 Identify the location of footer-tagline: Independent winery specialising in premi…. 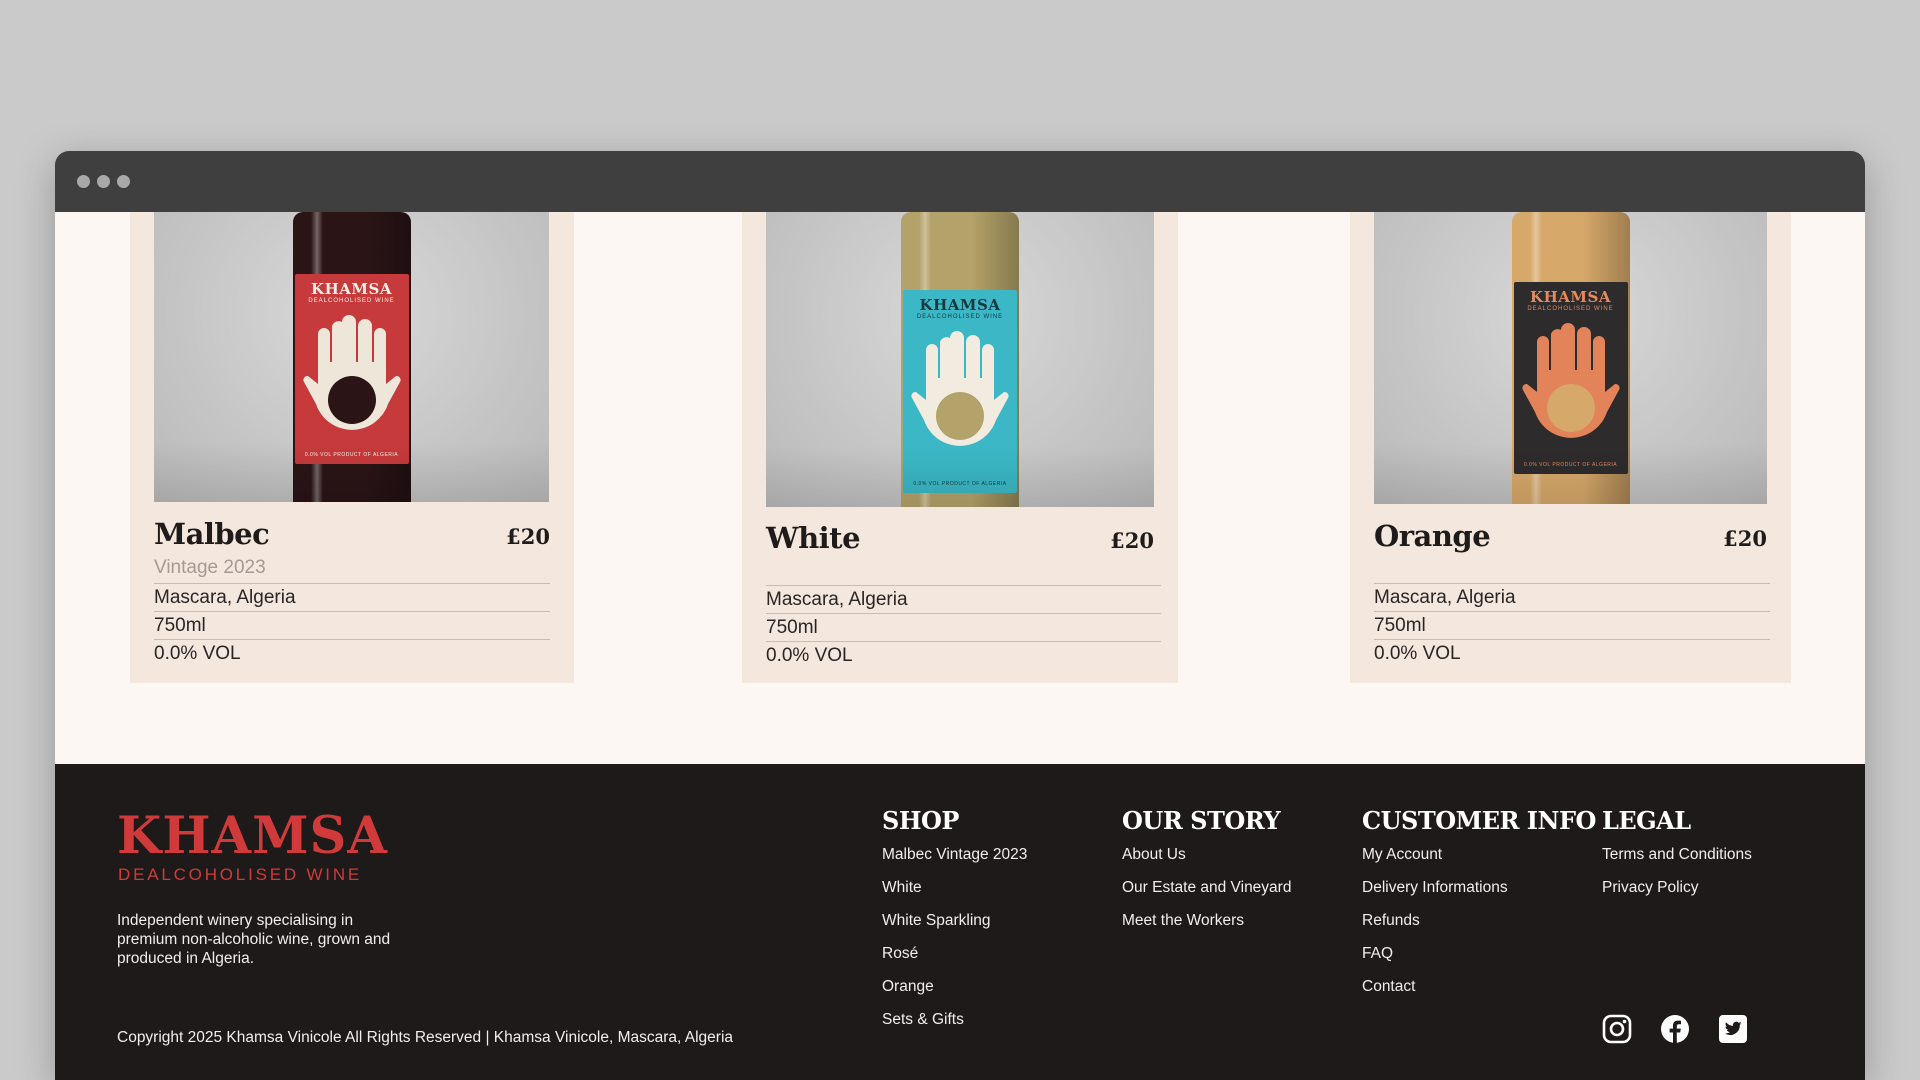
(254, 939).